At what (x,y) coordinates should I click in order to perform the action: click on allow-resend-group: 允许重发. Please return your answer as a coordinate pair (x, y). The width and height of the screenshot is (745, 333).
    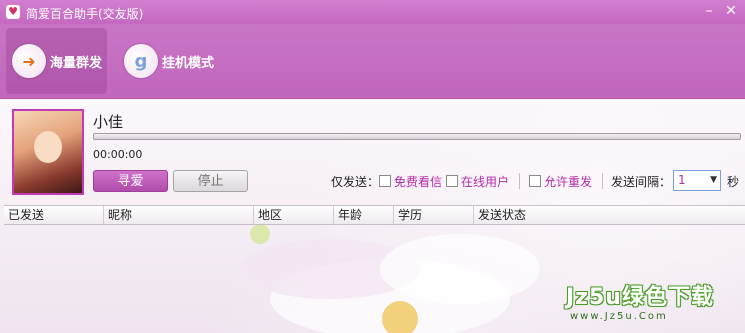
    Looking at the image, I should click on (560, 181).